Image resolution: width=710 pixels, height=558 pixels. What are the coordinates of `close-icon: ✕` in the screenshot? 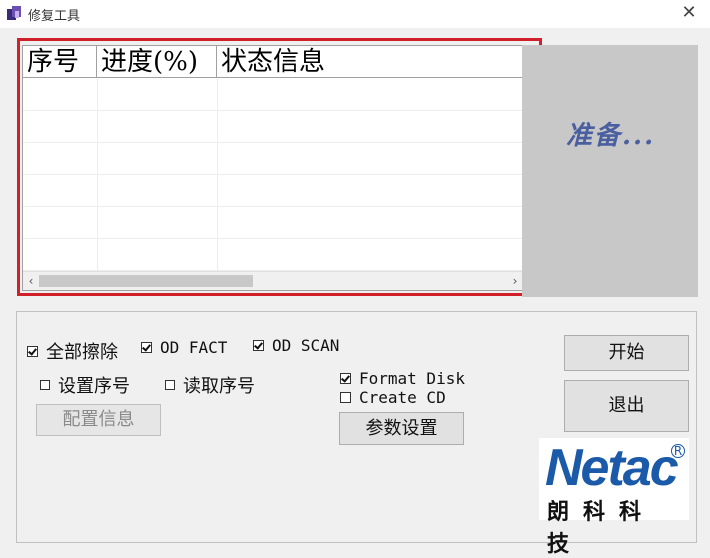 It's located at (689, 13).